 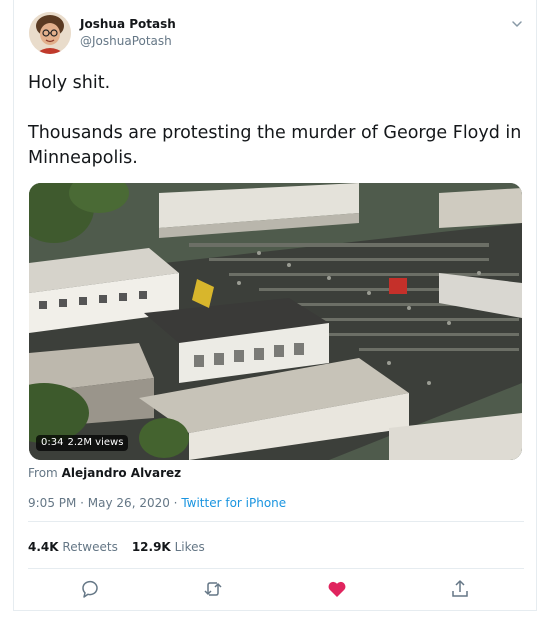 I want to click on author-name: Joshua Potash, so click(x=128, y=24).